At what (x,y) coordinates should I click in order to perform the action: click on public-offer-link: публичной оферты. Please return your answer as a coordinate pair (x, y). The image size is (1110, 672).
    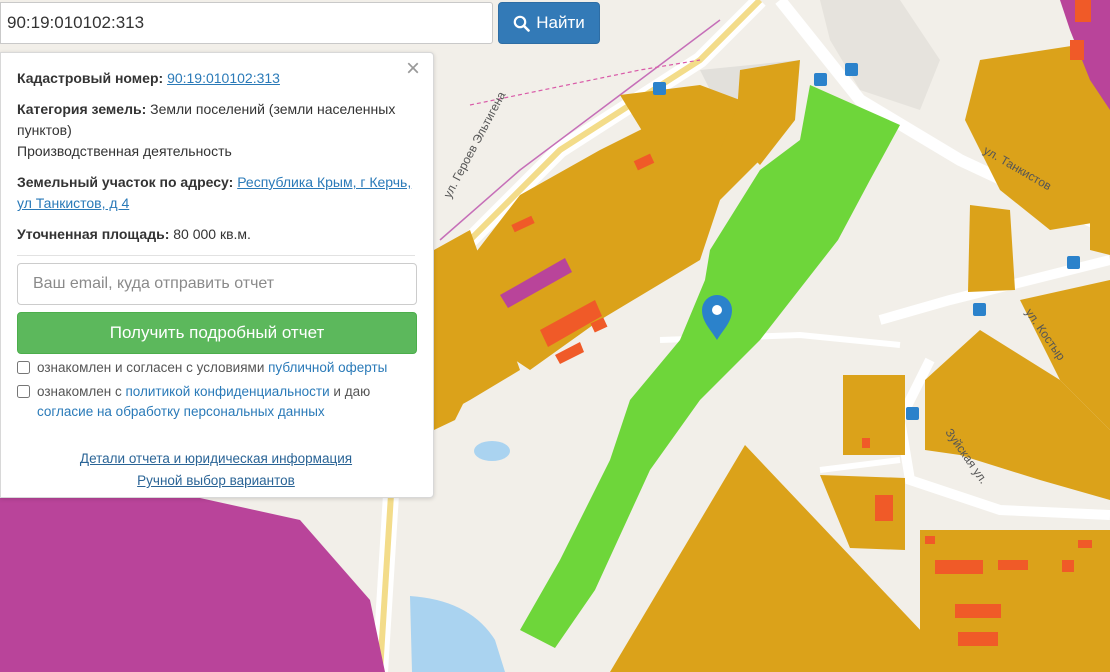
    Looking at the image, I should click on (327, 367).